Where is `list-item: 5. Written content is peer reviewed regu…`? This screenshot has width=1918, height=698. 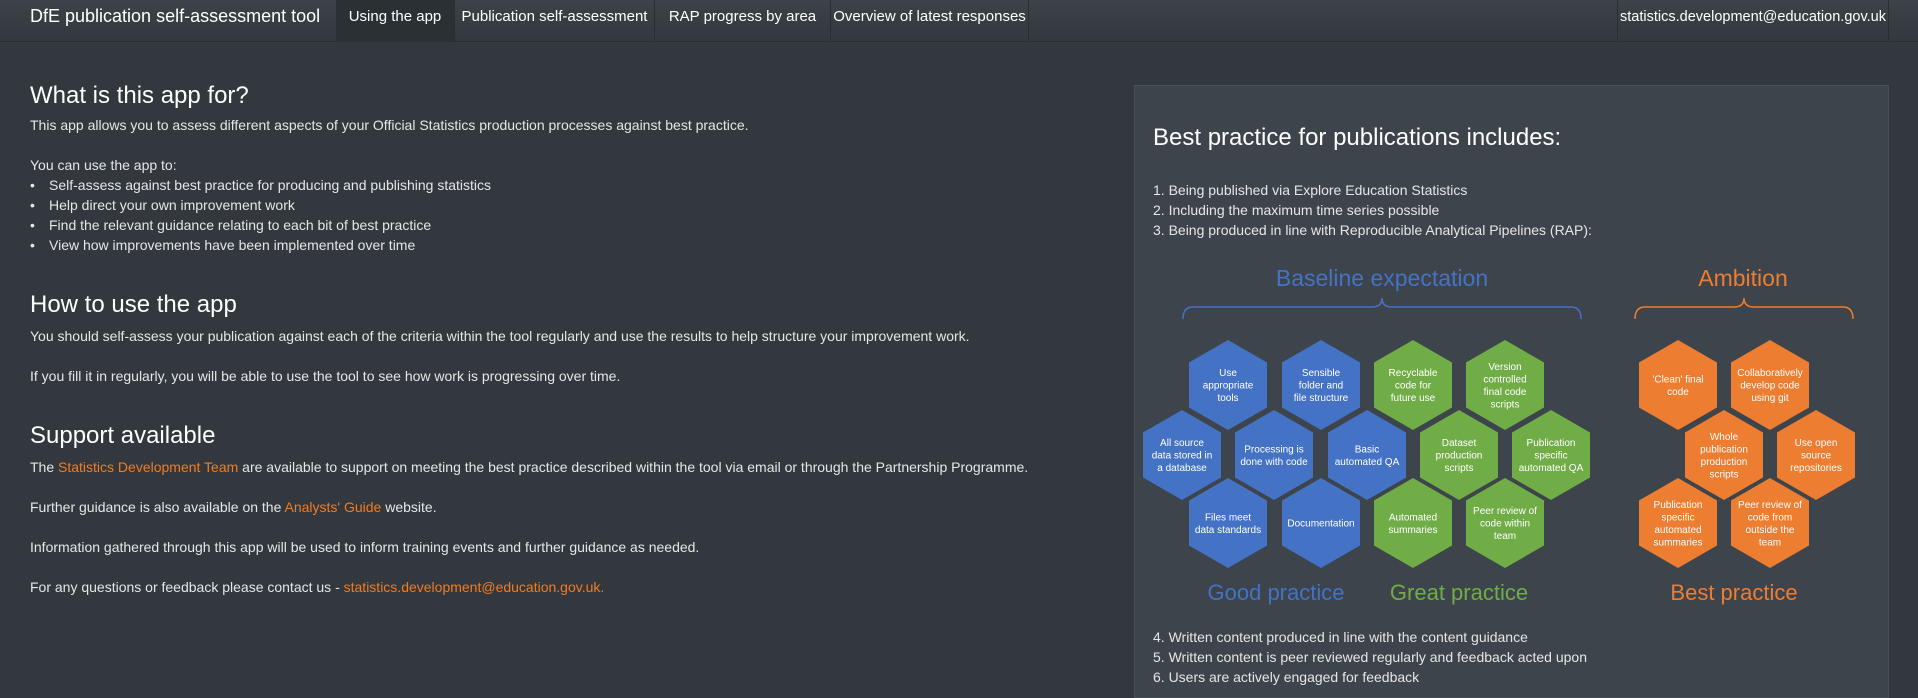 list-item: 5. Written content is peer reviewed regu… is located at coordinates (1370, 657).